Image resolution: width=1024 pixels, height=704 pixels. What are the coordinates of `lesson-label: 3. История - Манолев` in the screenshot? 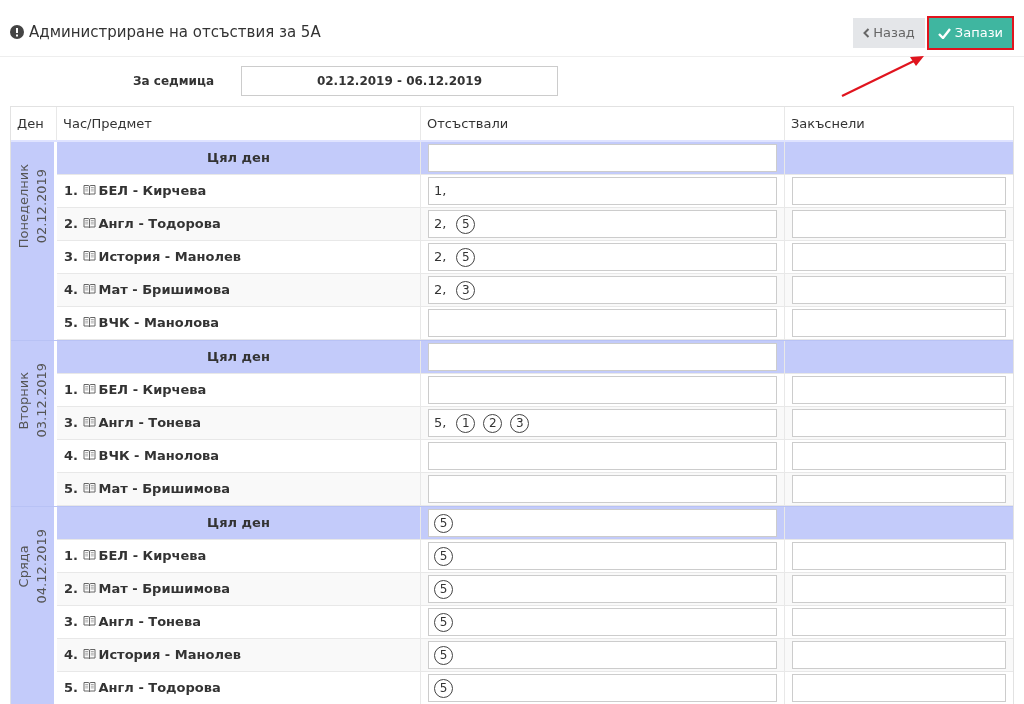 It's located at (152, 257).